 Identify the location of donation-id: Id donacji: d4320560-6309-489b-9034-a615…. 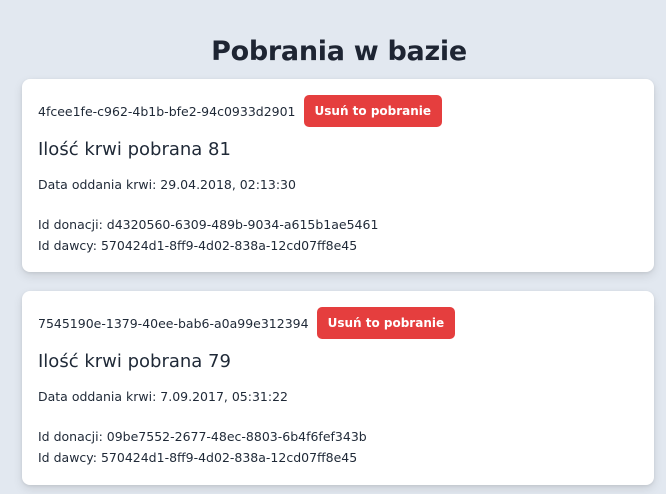
(208, 224).